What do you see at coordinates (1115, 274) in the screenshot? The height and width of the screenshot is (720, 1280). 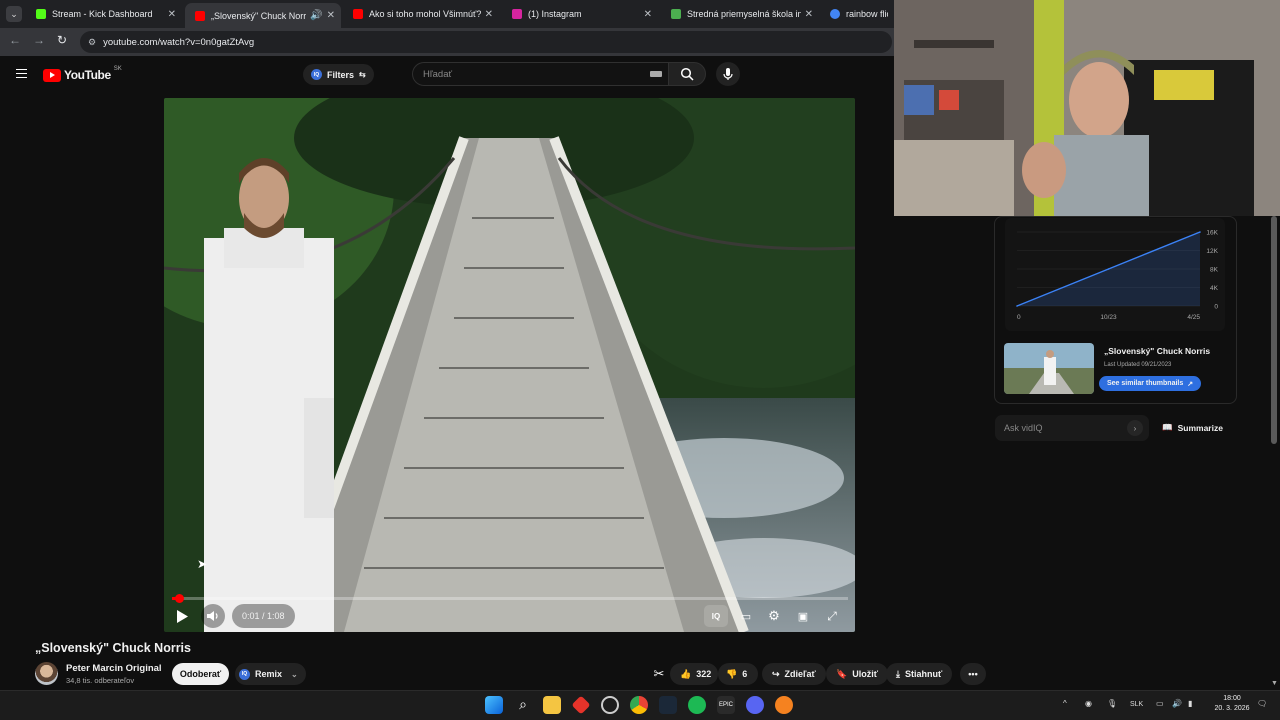 I see `views-chart: 16K 12K 8K 4K 0 0 10/23 4/25` at bounding box center [1115, 274].